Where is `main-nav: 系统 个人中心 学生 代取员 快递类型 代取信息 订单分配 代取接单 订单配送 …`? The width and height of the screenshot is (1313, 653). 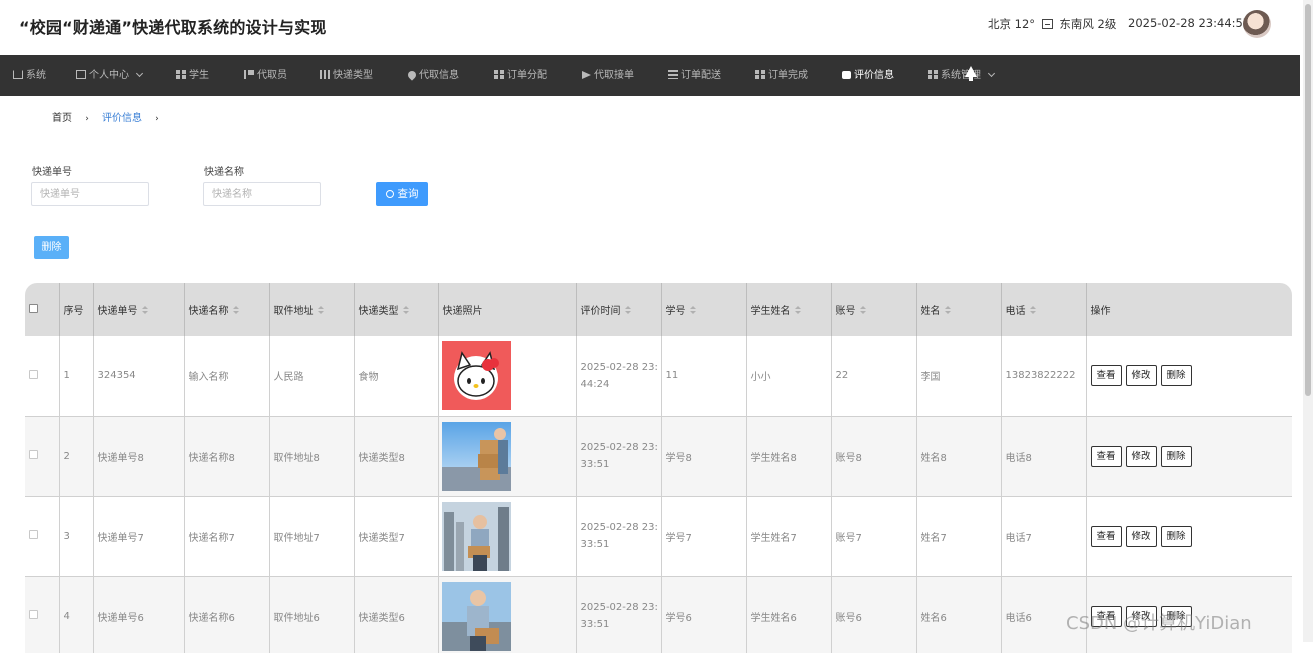
main-nav: 系统 个人中心 学生 代取员 快递类型 代取信息 订单分配 代取接单 订单配送 … is located at coordinates (650, 75).